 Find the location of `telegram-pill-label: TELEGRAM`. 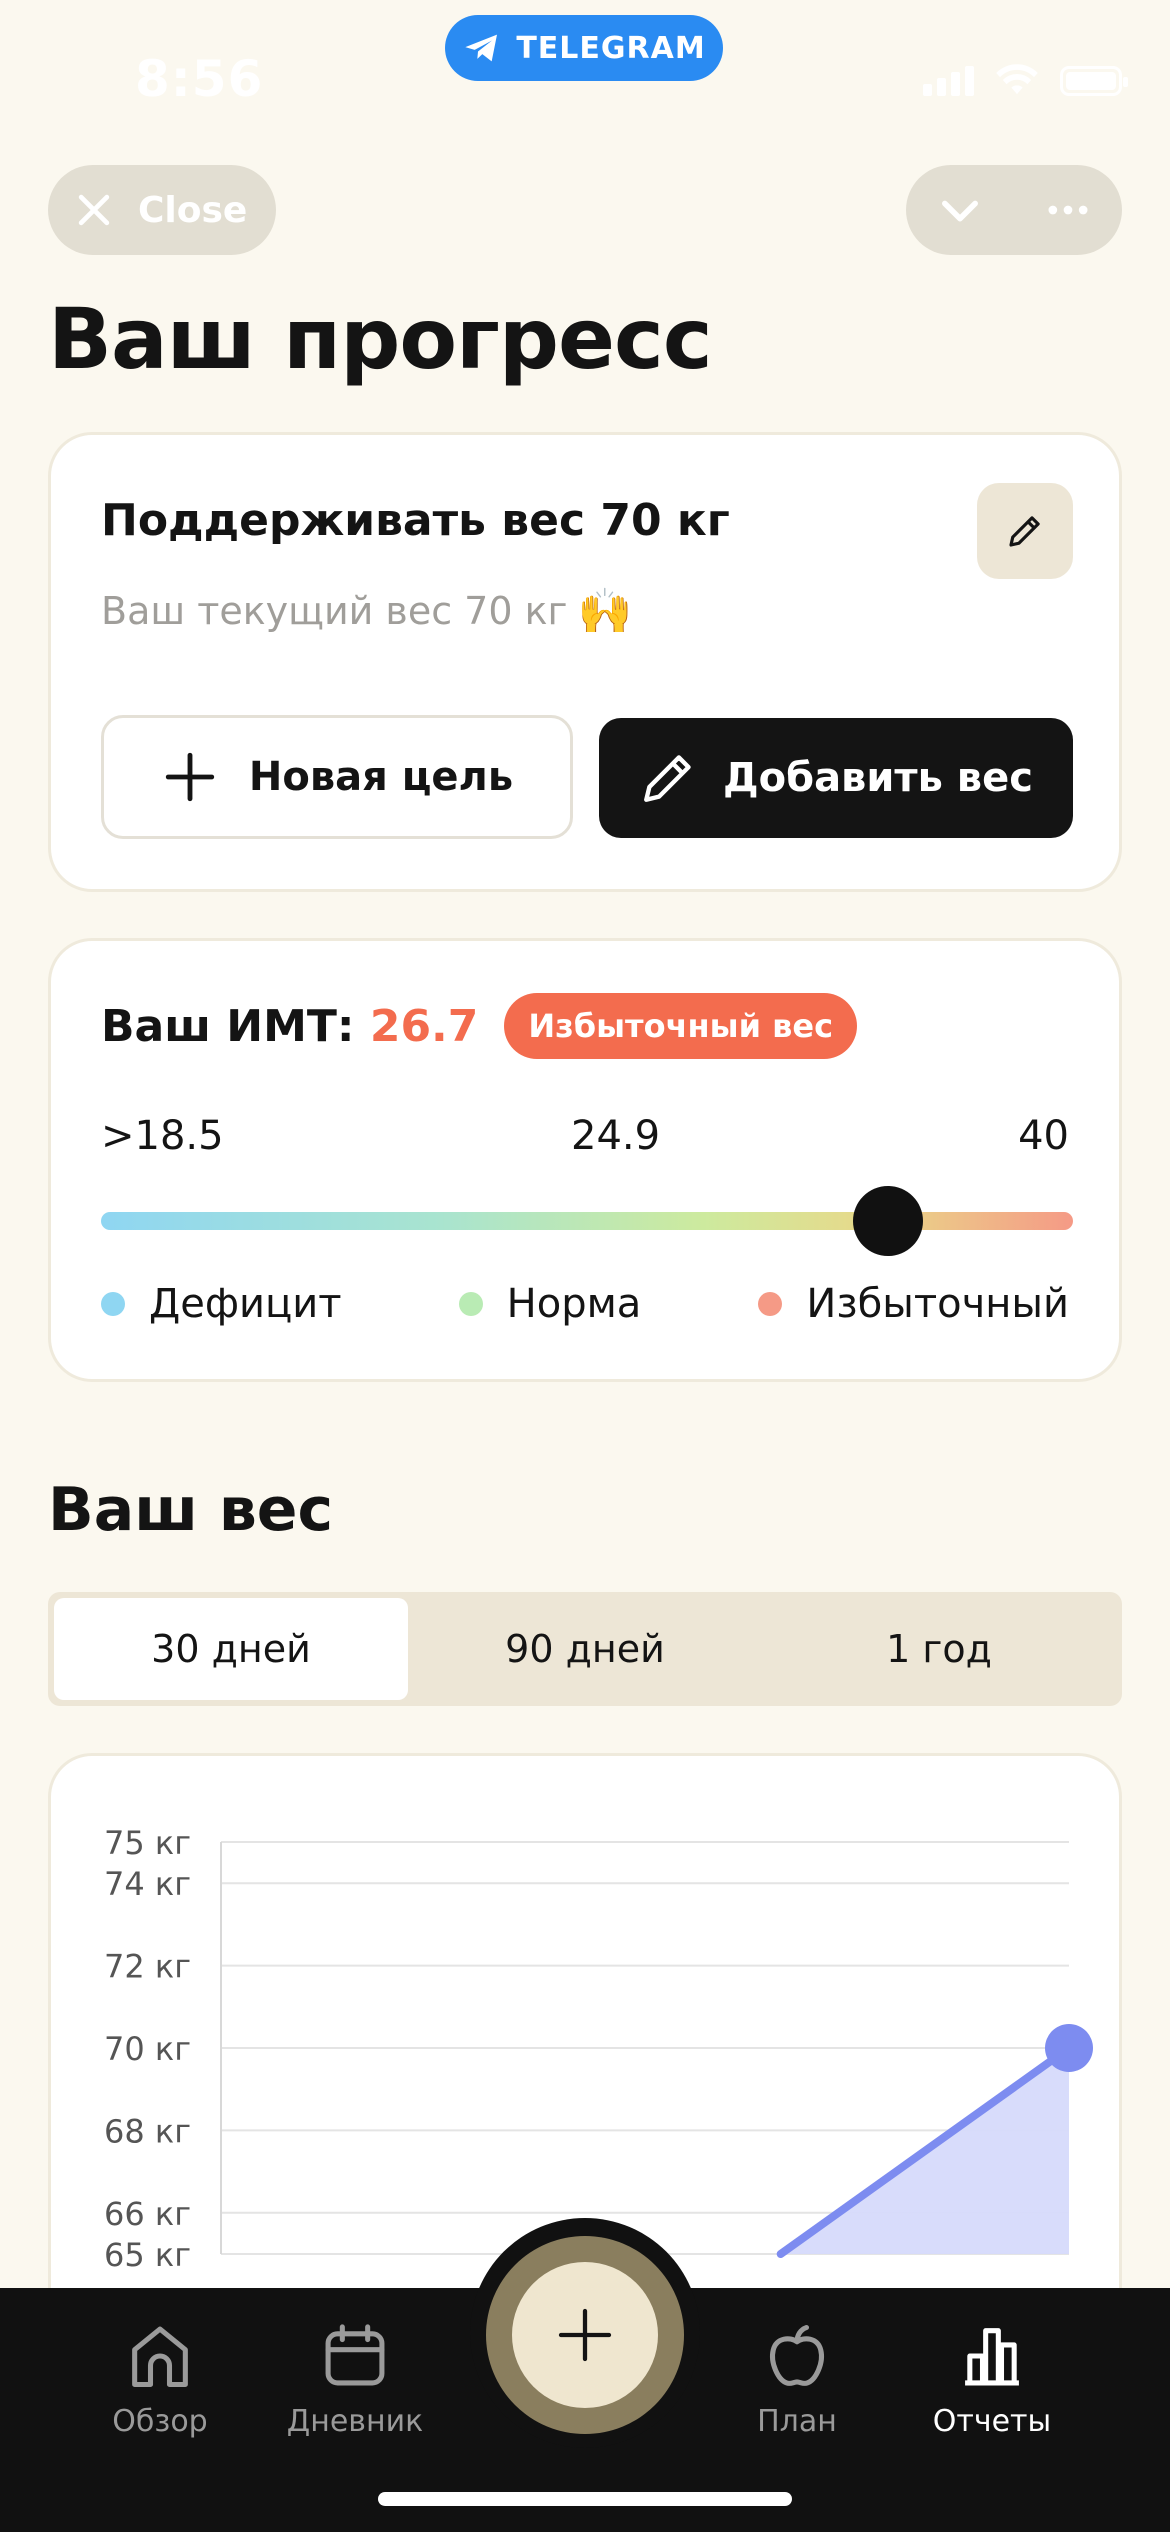

telegram-pill-label: TELEGRAM is located at coordinates (611, 48).